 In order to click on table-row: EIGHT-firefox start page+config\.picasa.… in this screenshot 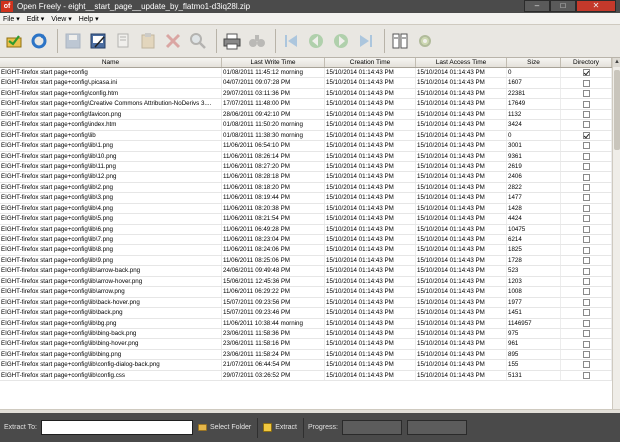, I will do `click(306, 83)`.